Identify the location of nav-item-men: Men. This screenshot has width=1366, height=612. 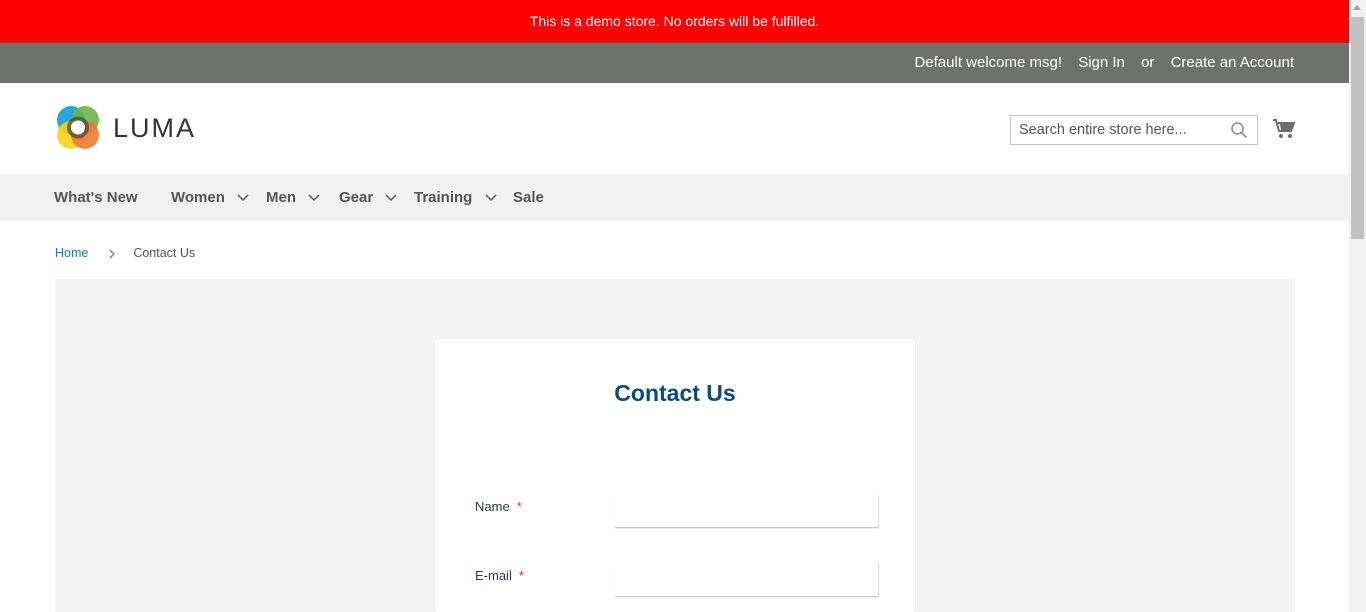
(293, 197).